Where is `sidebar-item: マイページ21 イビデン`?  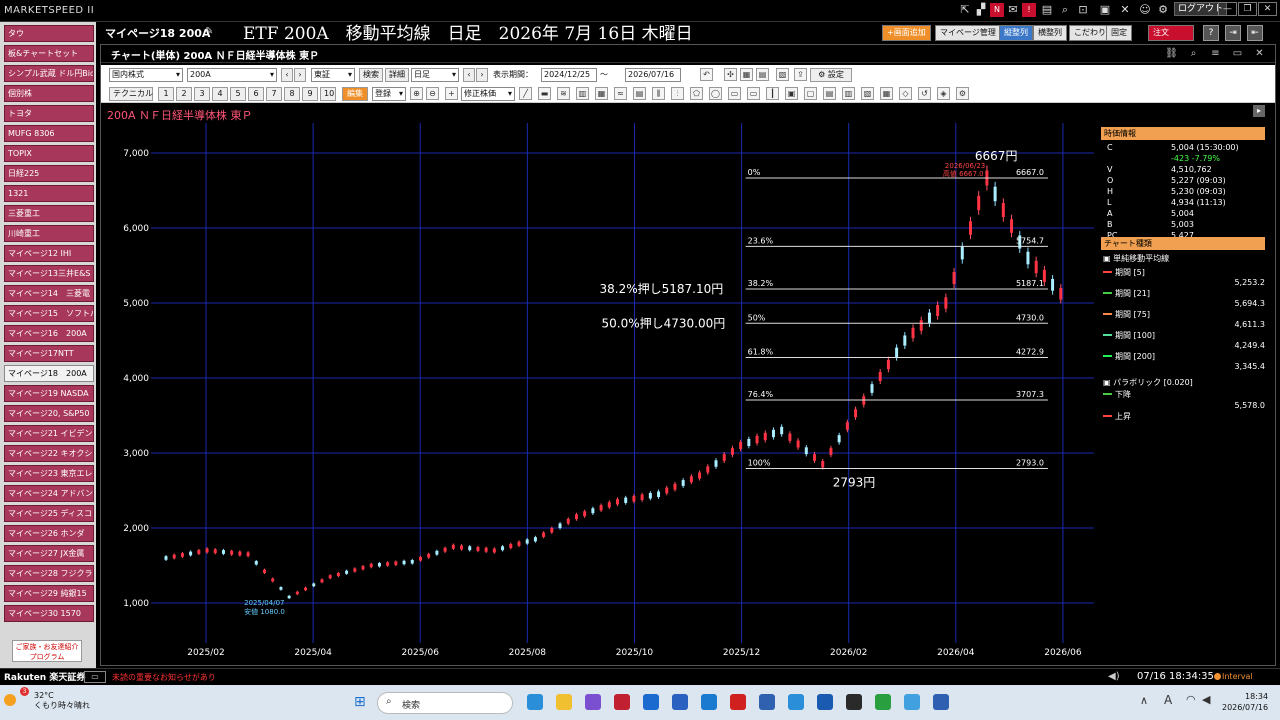
sidebar-item: マイページ21 イビデン is located at coordinates (49, 433).